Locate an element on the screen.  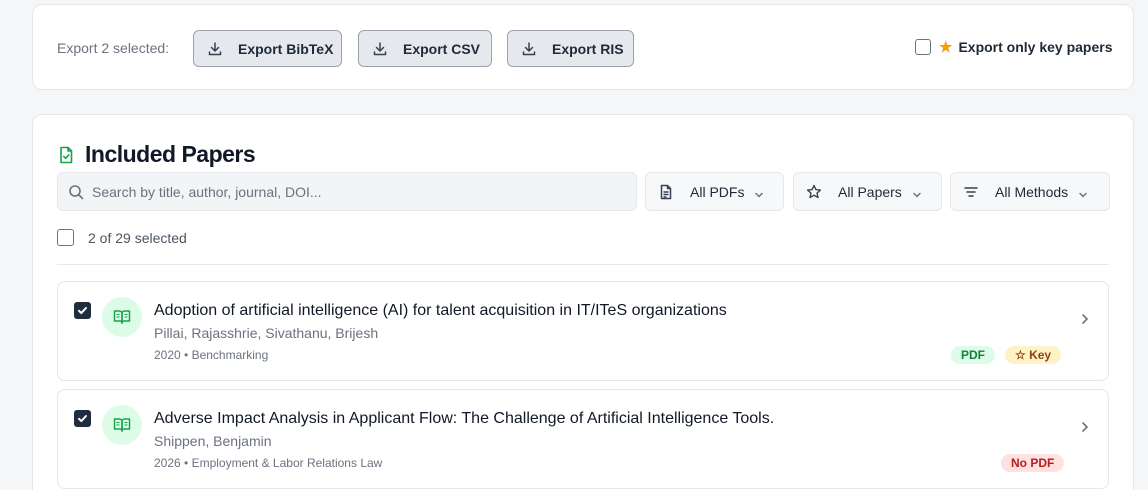
search-box is located at coordinates (347, 191).